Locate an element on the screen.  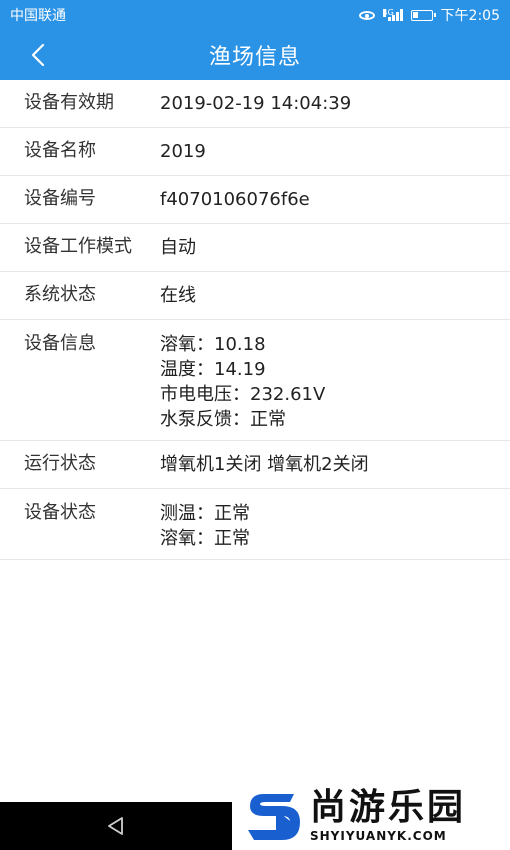
row-label: 设备编号 is located at coordinates (60, 198).